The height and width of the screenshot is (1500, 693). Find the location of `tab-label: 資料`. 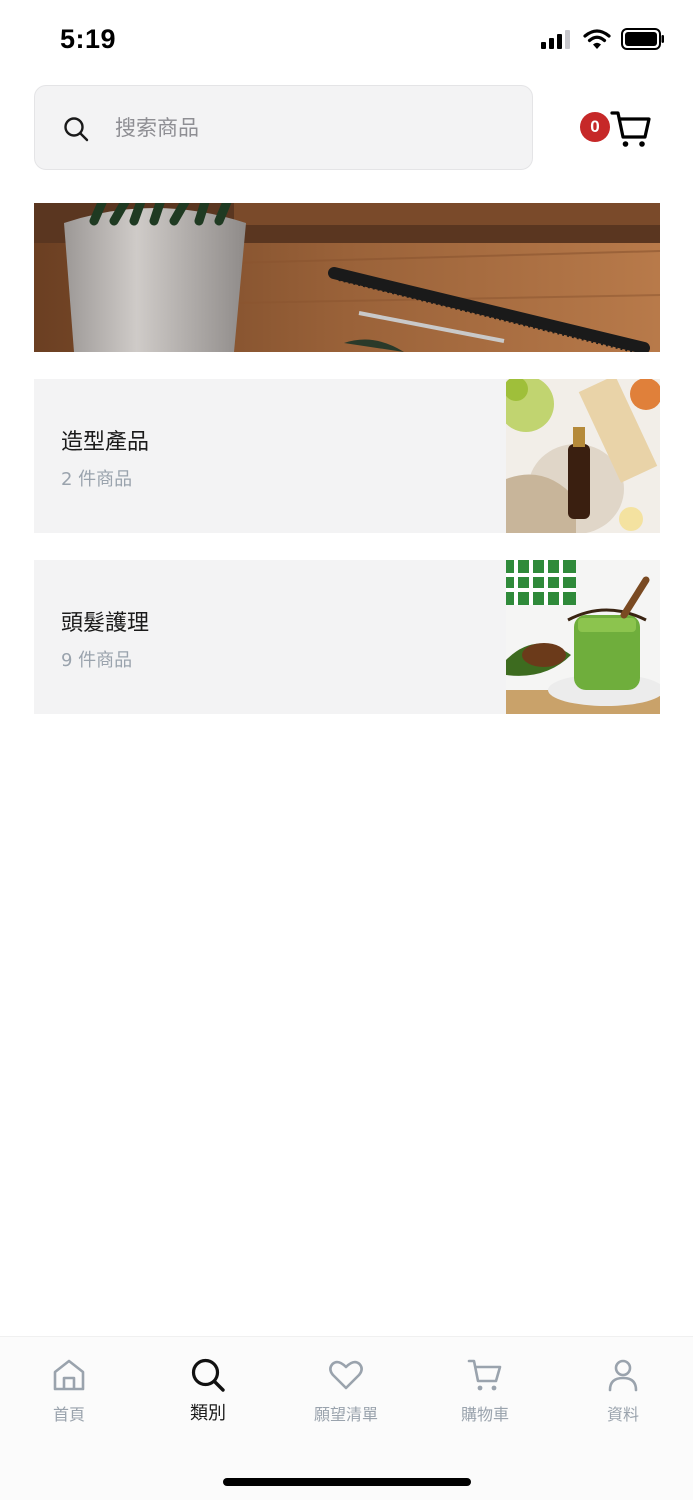

tab-label: 資料 is located at coordinates (622, 1414).